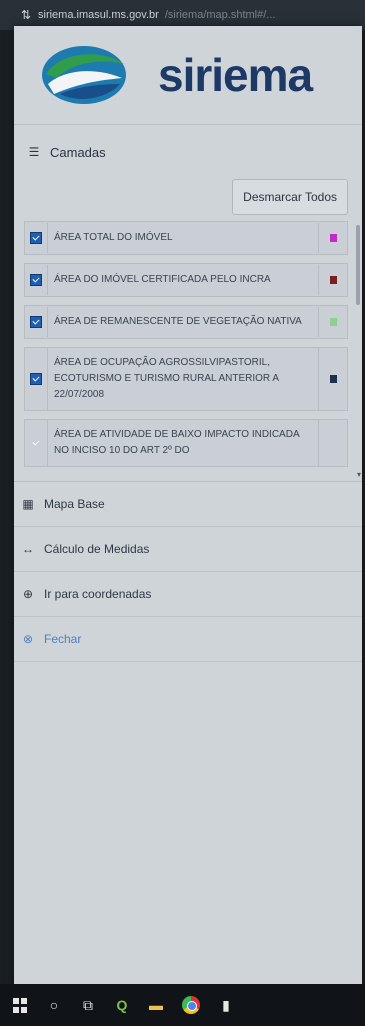 This screenshot has width=365, height=1026. I want to click on layer-item: ÁREA DO IMÓVEL CERTIFICADA PELO INCRA, so click(186, 280).